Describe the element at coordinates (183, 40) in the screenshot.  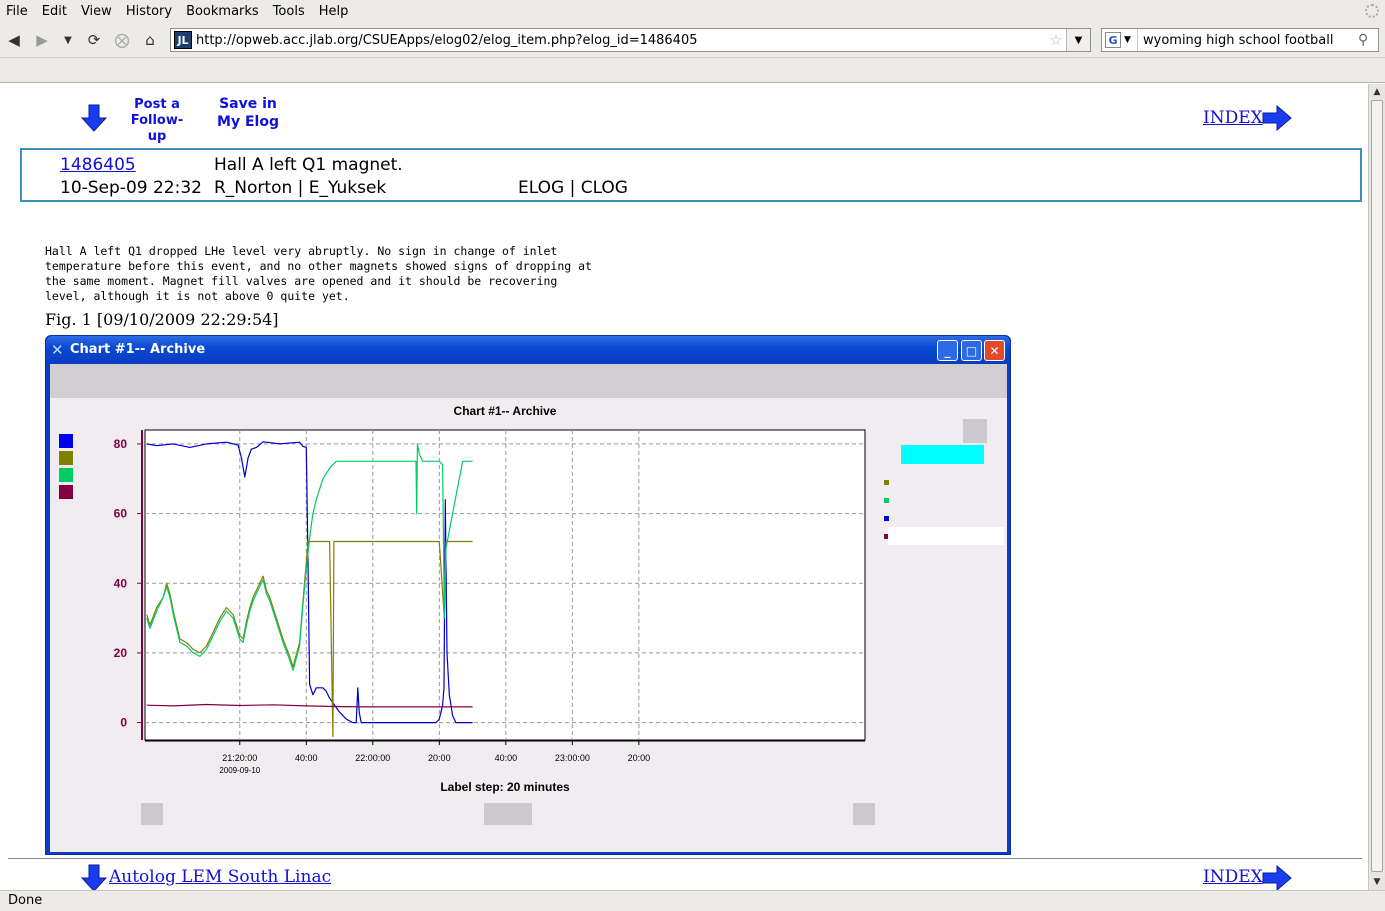
I see `site-favicon-icon: JL` at that location.